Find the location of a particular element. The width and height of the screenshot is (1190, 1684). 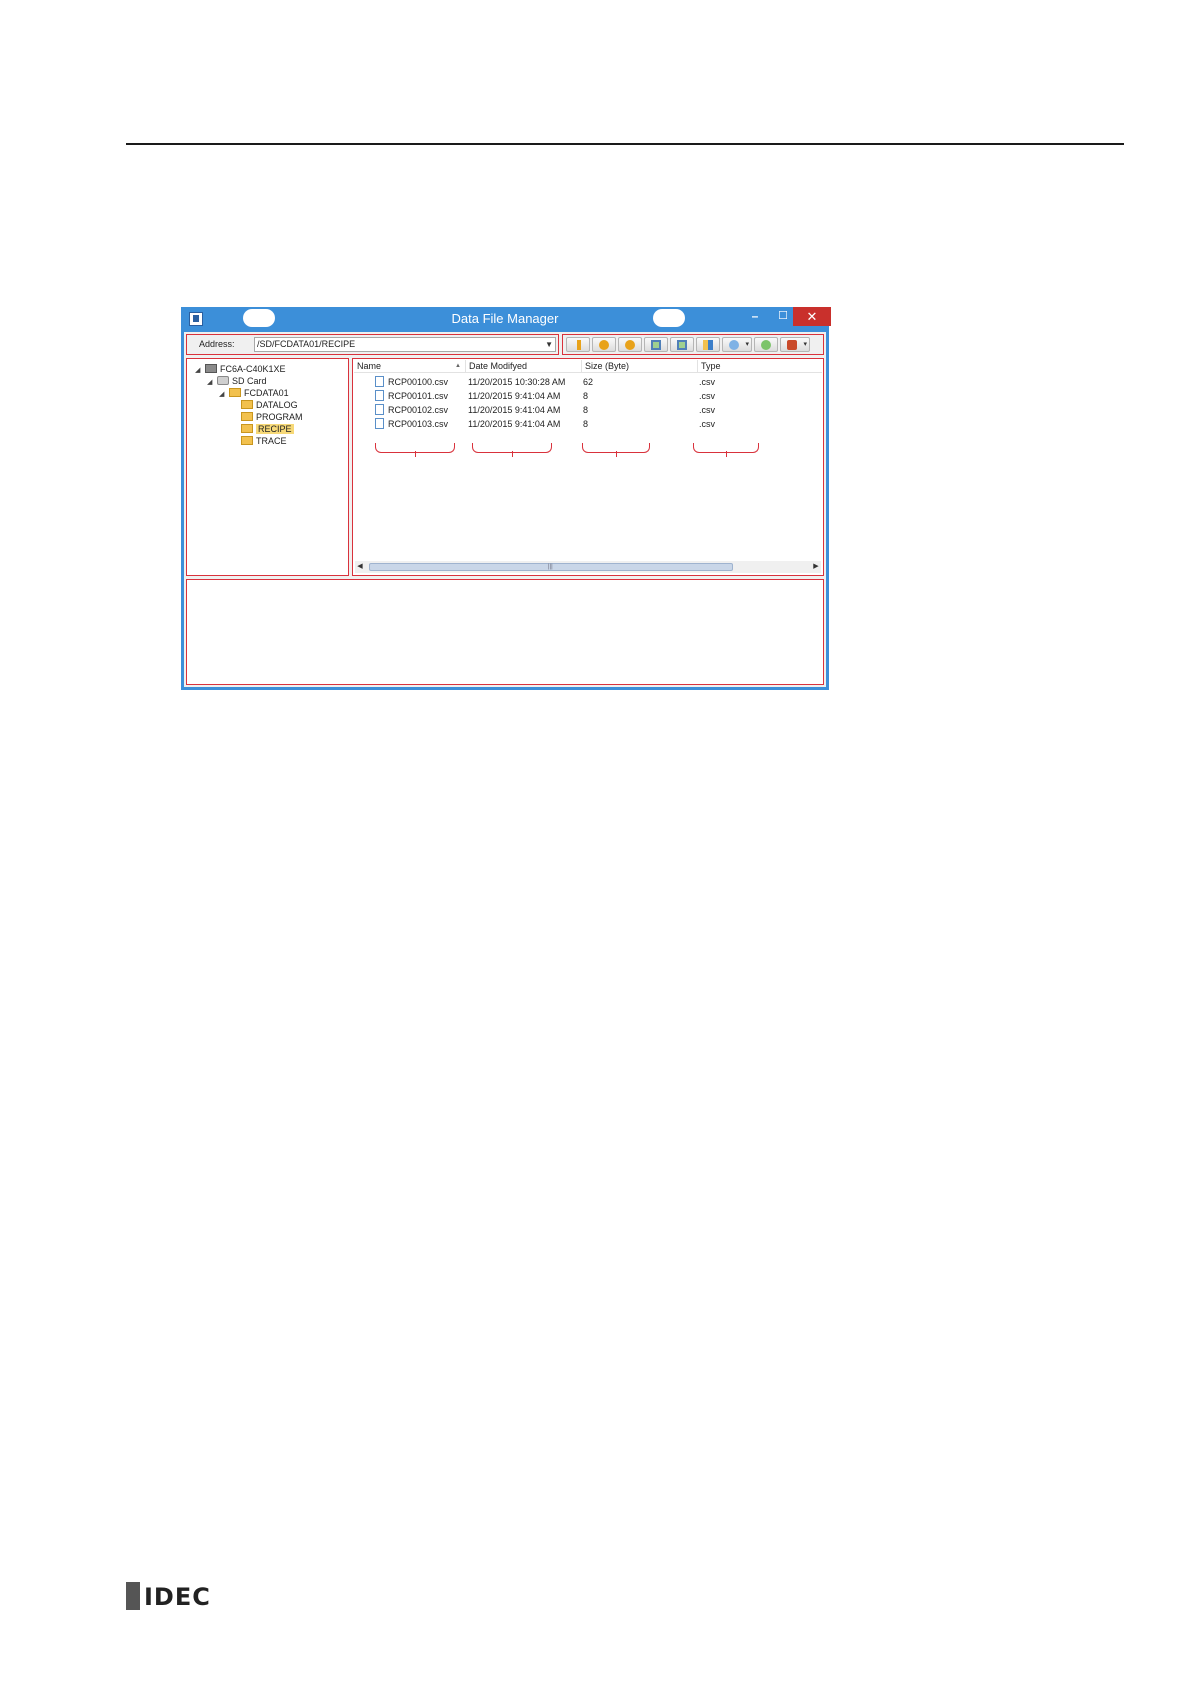

file-list-header: Name ▲ Date Modifyed Size (Byte) Type is located at coordinates (588, 366).